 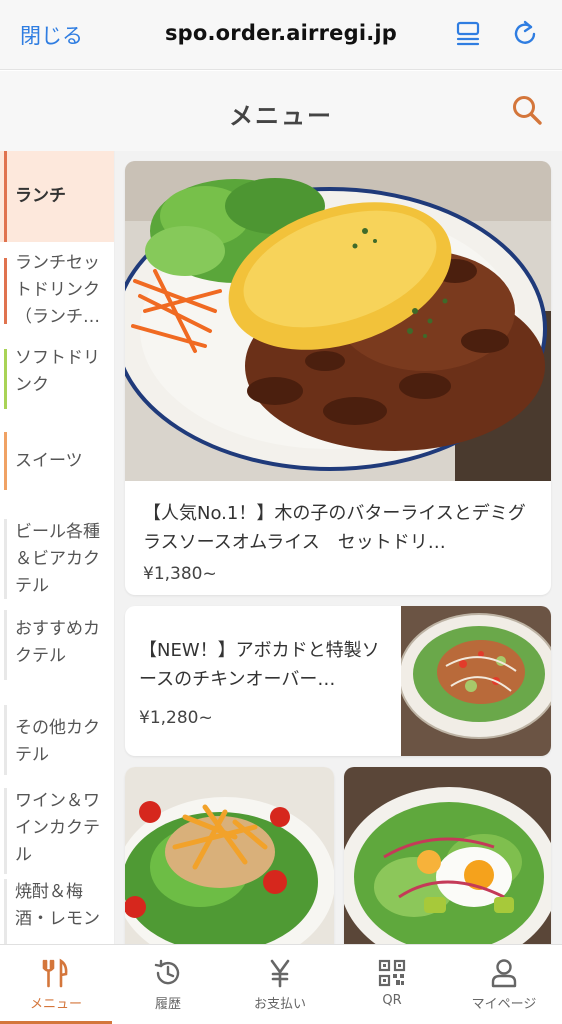 I want to click on sidebar-item-label: ビール各種＆ビアカクテル, so click(x=57, y=559).